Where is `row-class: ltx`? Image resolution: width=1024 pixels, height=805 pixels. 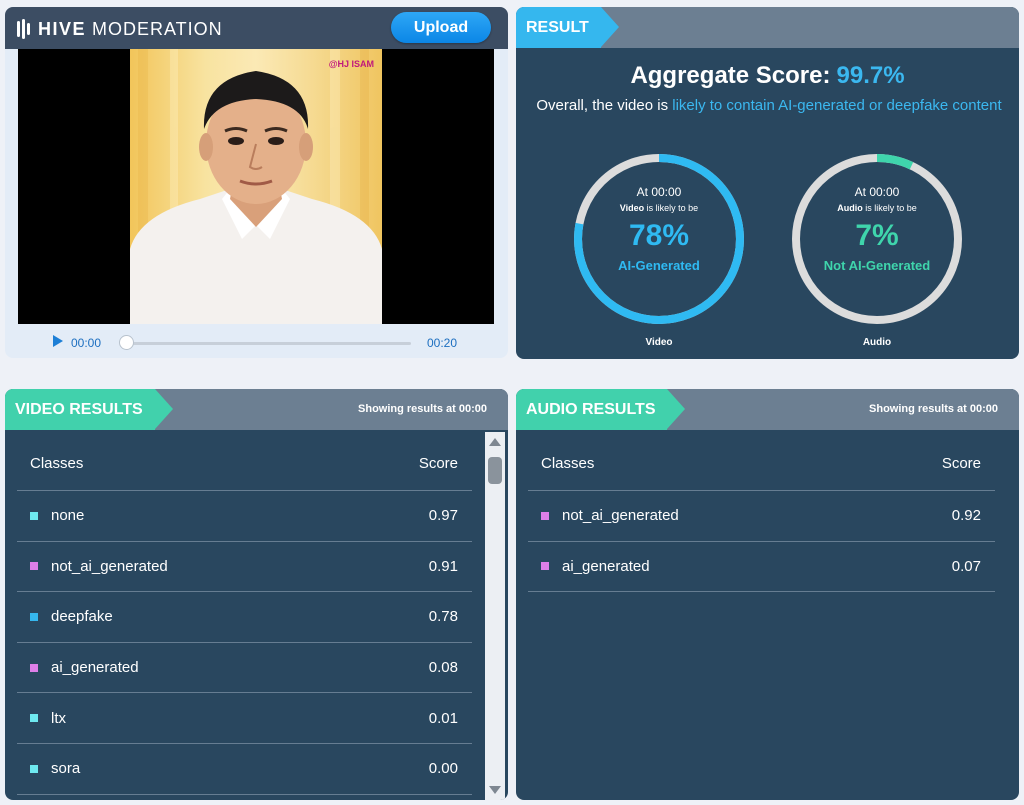
row-class: ltx is located at coordinates (48, 718).